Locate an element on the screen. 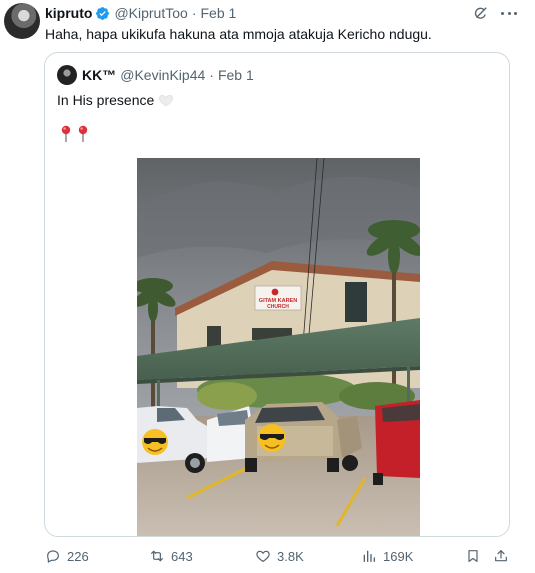 The width and height of the screenshot is (535, 573). share-icon is located at coordinates (501, 556).